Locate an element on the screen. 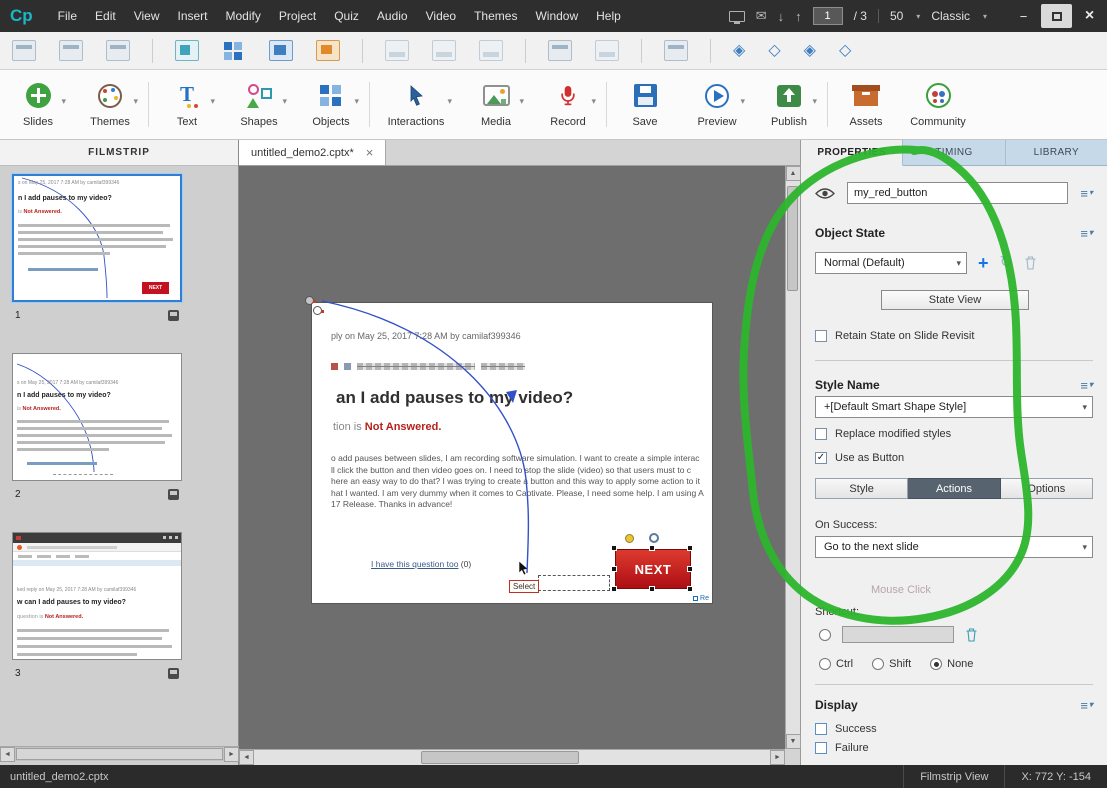  canvas-horizontal-scrollbar: ◄ ► is located at coordinates (512, 757).